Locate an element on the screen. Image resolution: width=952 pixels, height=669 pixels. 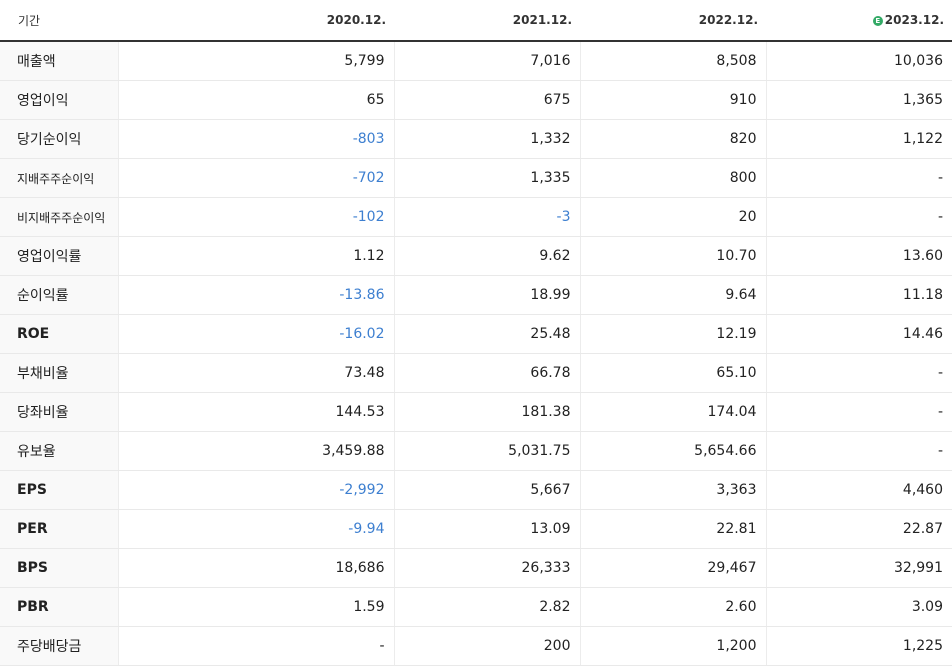
cell-value: 5,031.75 is located at coordinates (486, 451).